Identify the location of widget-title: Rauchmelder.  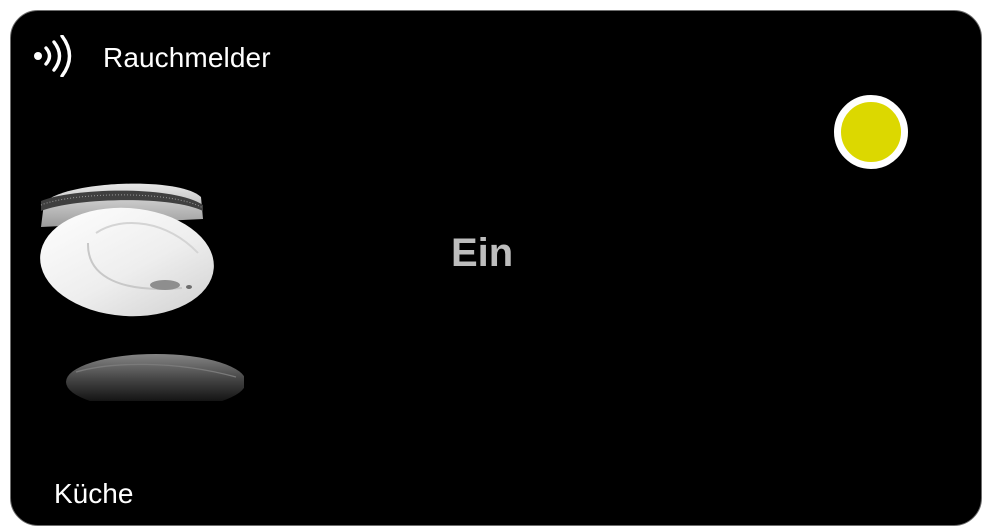
(187, 57).